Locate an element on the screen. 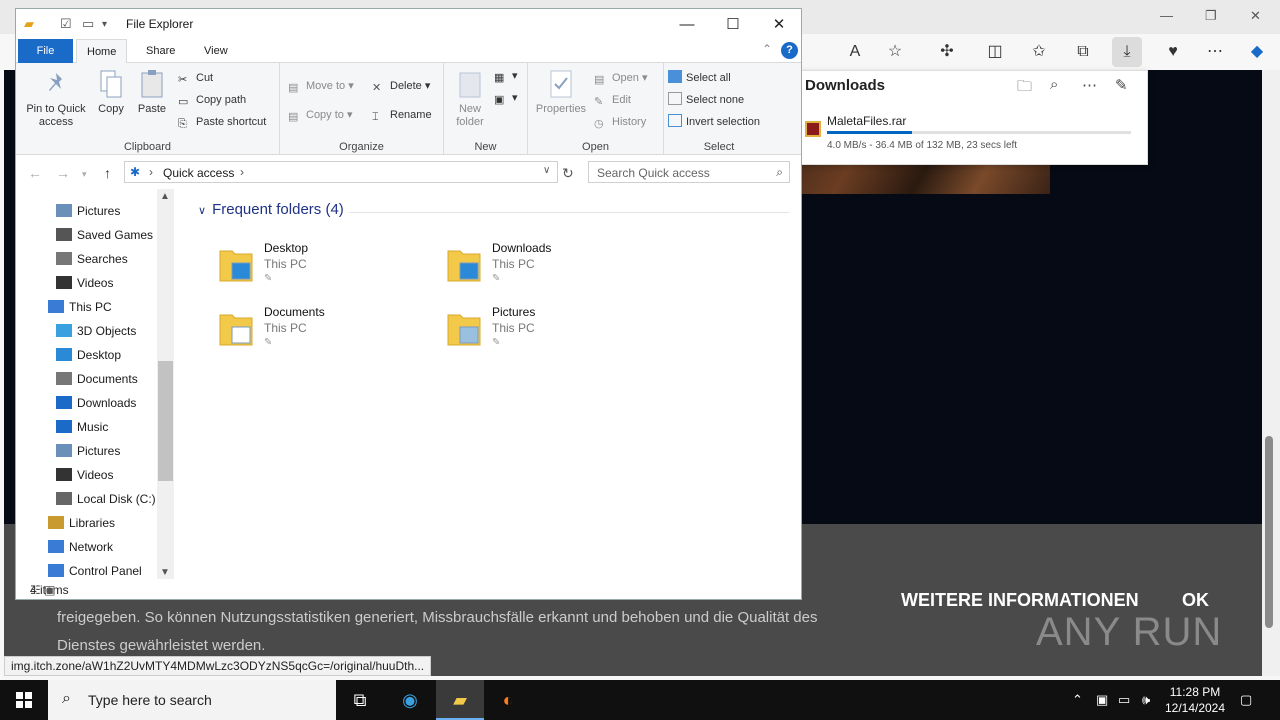 Image resolution: width=1280 pixels, height=720 pixels. copilot-icon: ◆ is located at coordinates (1257, 52).